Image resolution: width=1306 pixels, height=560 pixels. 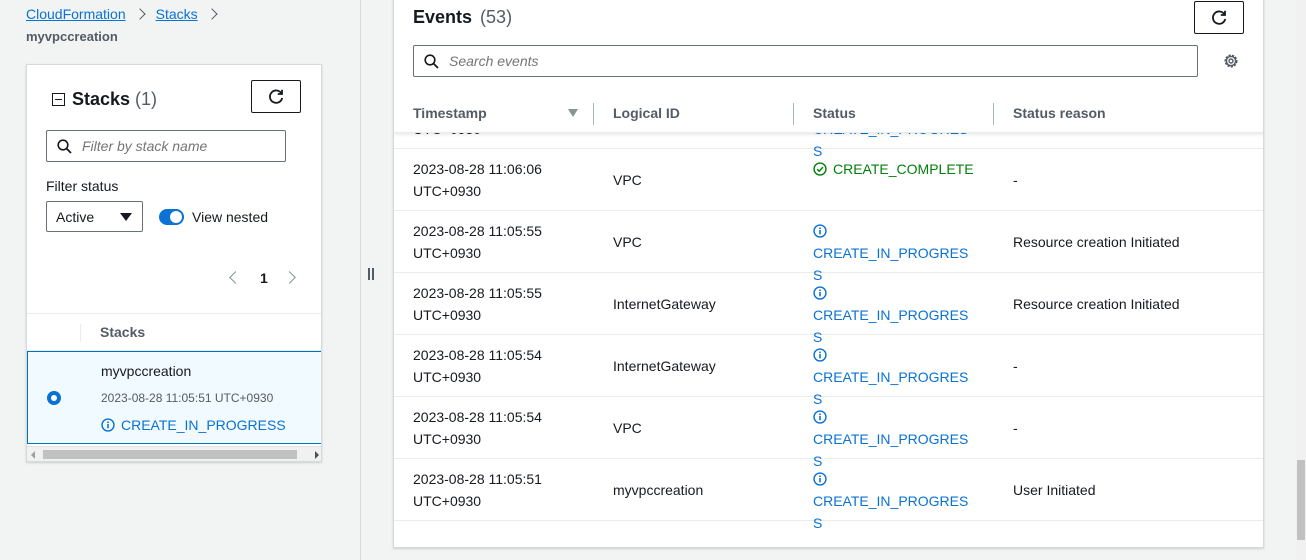 I want to click on filter-status-value: Active, so click(x=75, y=216).